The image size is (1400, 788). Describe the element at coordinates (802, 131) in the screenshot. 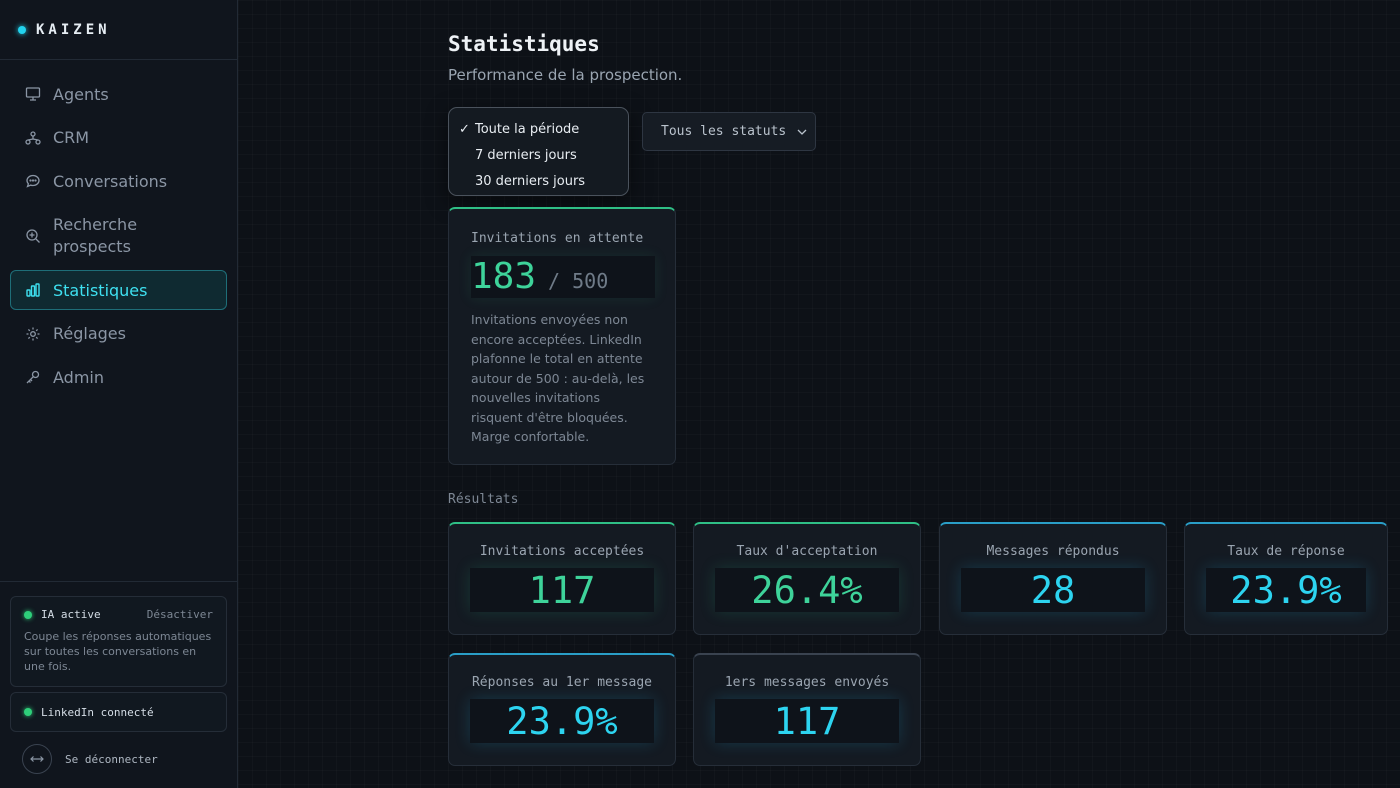

I see `chevron-down-icon` at that location.